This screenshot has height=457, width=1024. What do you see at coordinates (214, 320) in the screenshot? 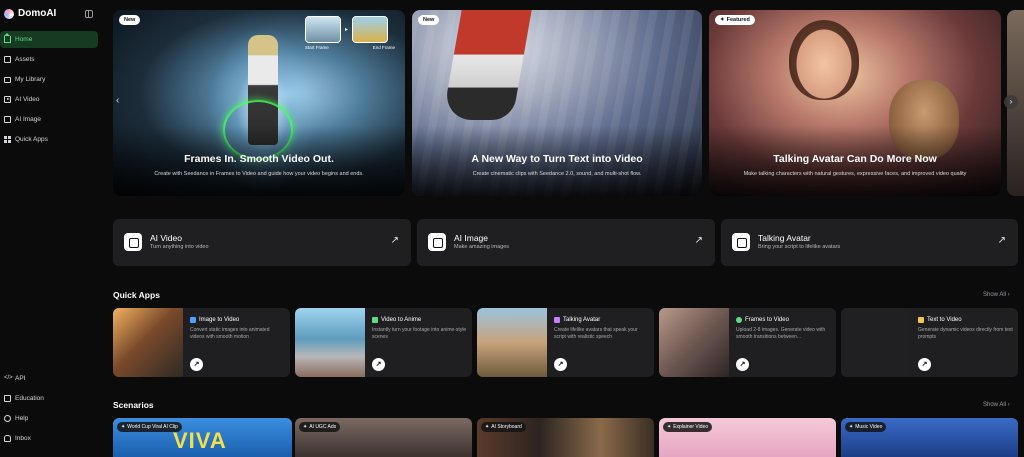
I see `quick-app-title: Image to Video` at bounding box center [214, 320].